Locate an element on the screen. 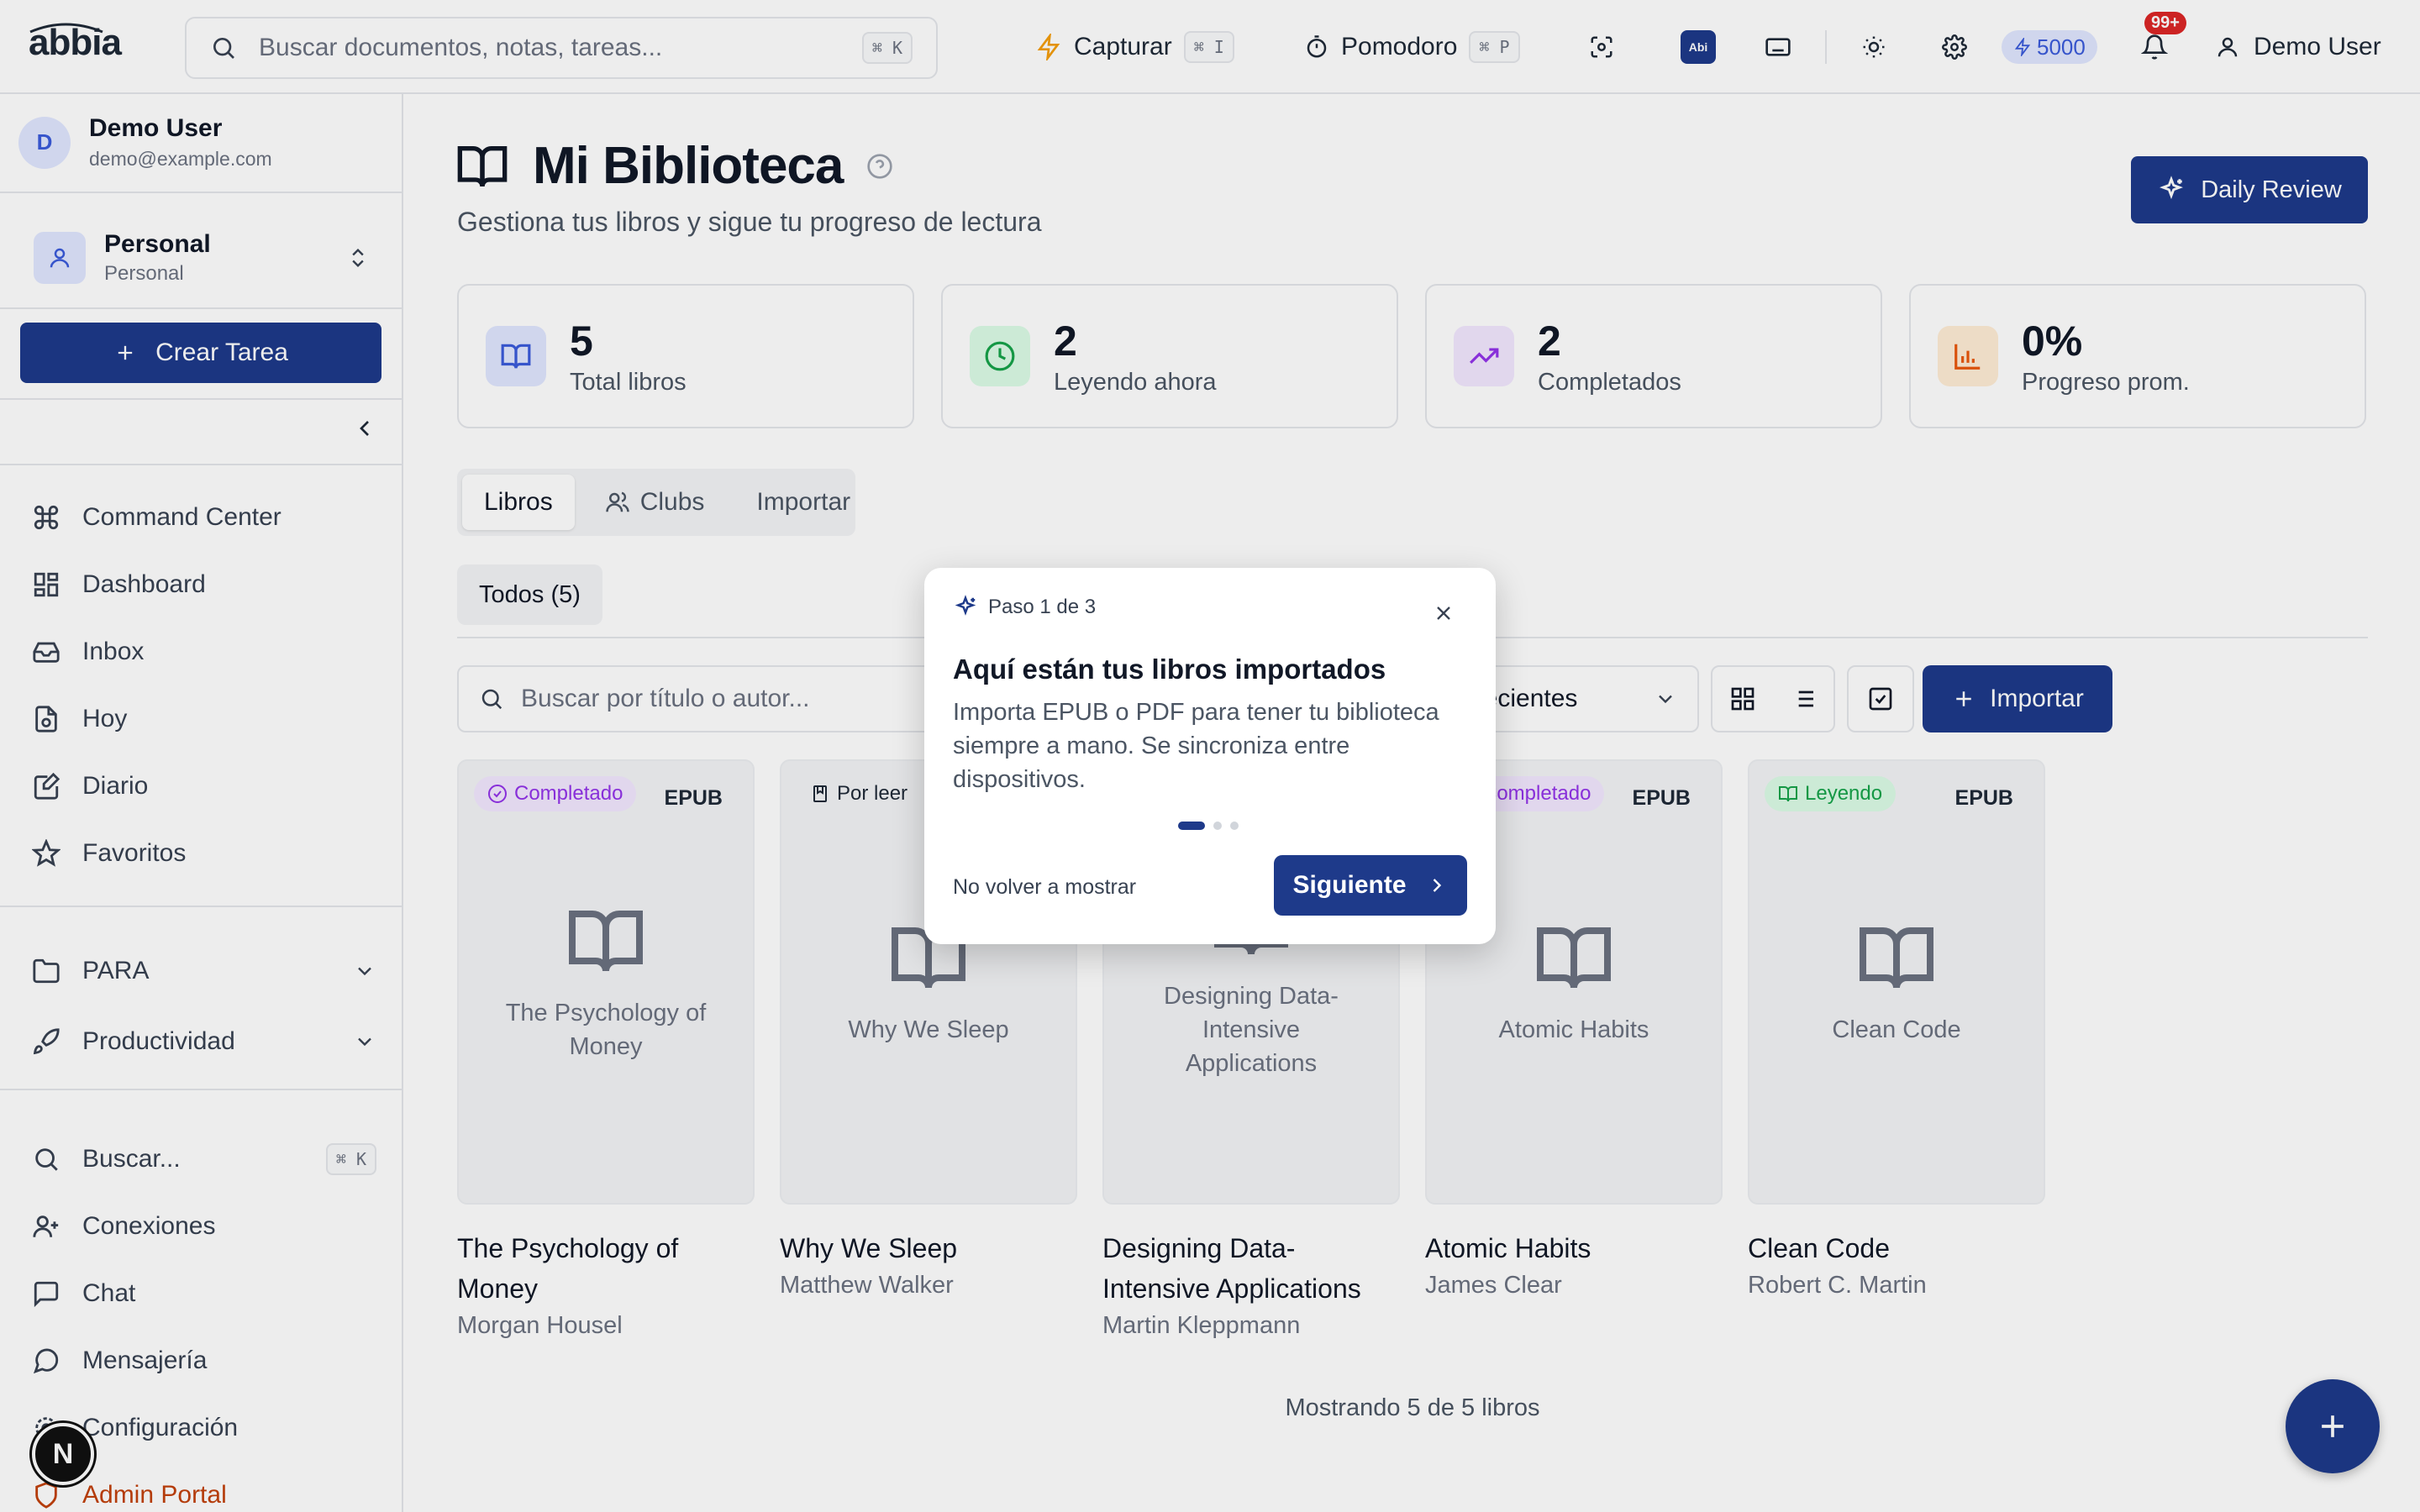 This screenshot has height=1512, width=2420. close-button is located at coordinates (1443, 613).